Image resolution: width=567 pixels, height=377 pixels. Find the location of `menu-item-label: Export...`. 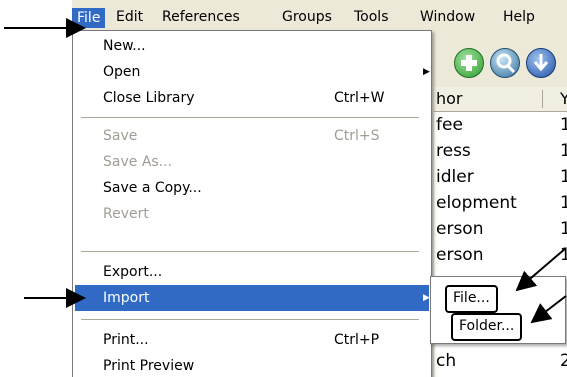

menu-item-label: Export... is located at coordinates (133, 272).